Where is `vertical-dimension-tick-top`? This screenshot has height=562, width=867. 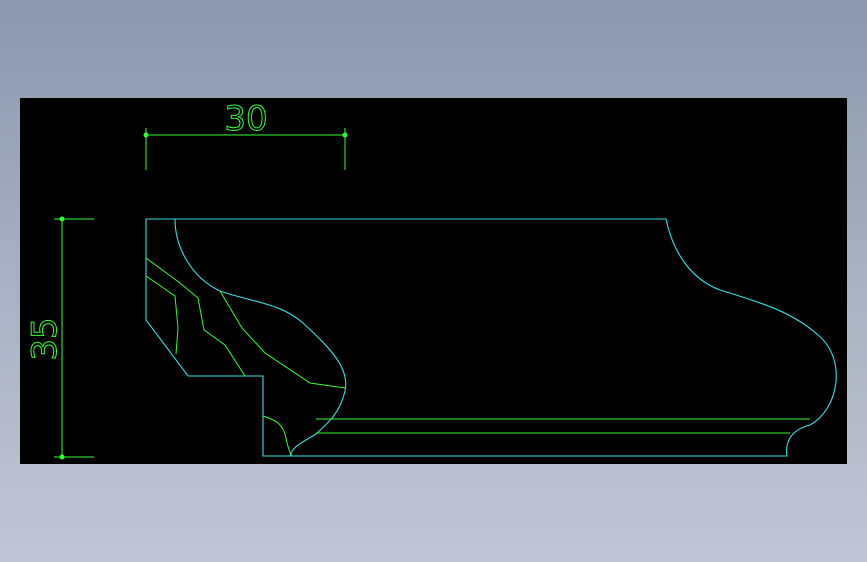 vertical-dimension-tick-top is located at coordinates (62, 219).